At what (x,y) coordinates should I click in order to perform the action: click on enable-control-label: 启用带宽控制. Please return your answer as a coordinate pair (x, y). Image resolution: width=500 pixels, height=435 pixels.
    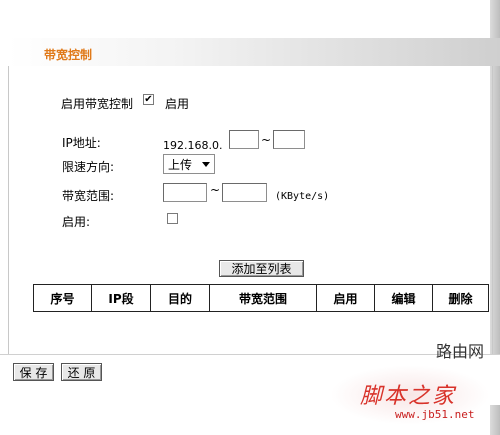
    Looking at the image, I should click on (97, 104).